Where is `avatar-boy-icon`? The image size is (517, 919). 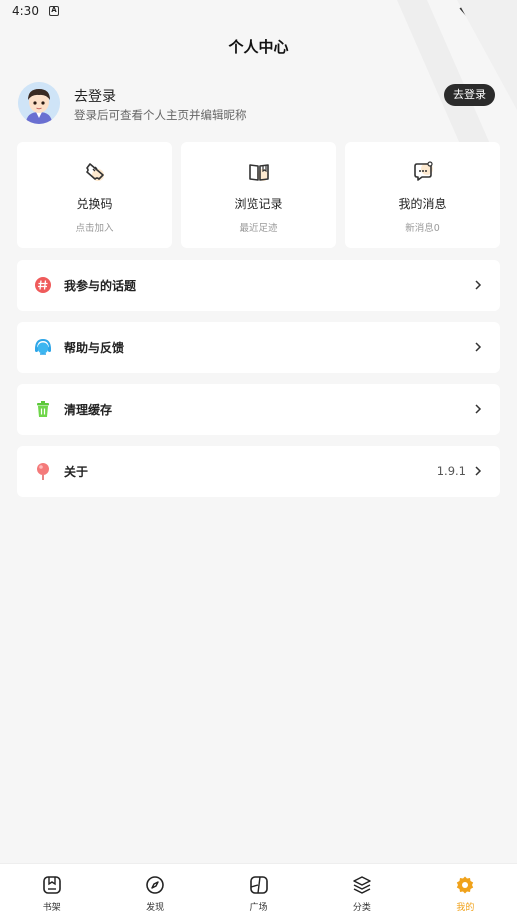
avatar-boy-icon is located at coordinates (39, 103).